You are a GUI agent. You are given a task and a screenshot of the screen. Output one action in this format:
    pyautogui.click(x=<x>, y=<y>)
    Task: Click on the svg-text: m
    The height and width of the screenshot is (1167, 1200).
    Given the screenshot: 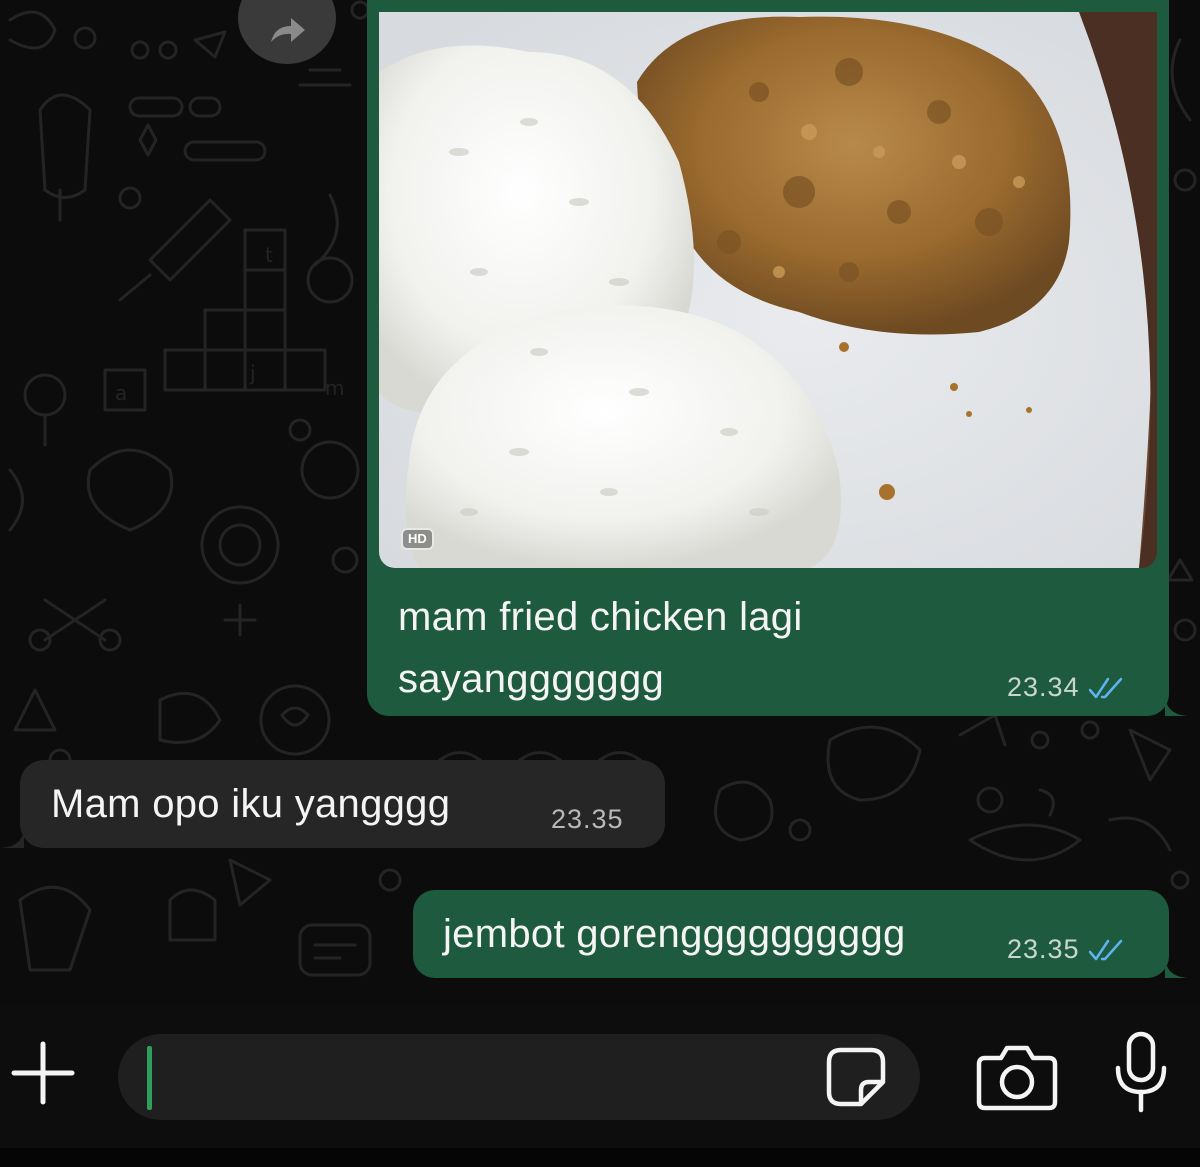 What is the action you would take?
    pyautogui.click(x=334, y=388)
    